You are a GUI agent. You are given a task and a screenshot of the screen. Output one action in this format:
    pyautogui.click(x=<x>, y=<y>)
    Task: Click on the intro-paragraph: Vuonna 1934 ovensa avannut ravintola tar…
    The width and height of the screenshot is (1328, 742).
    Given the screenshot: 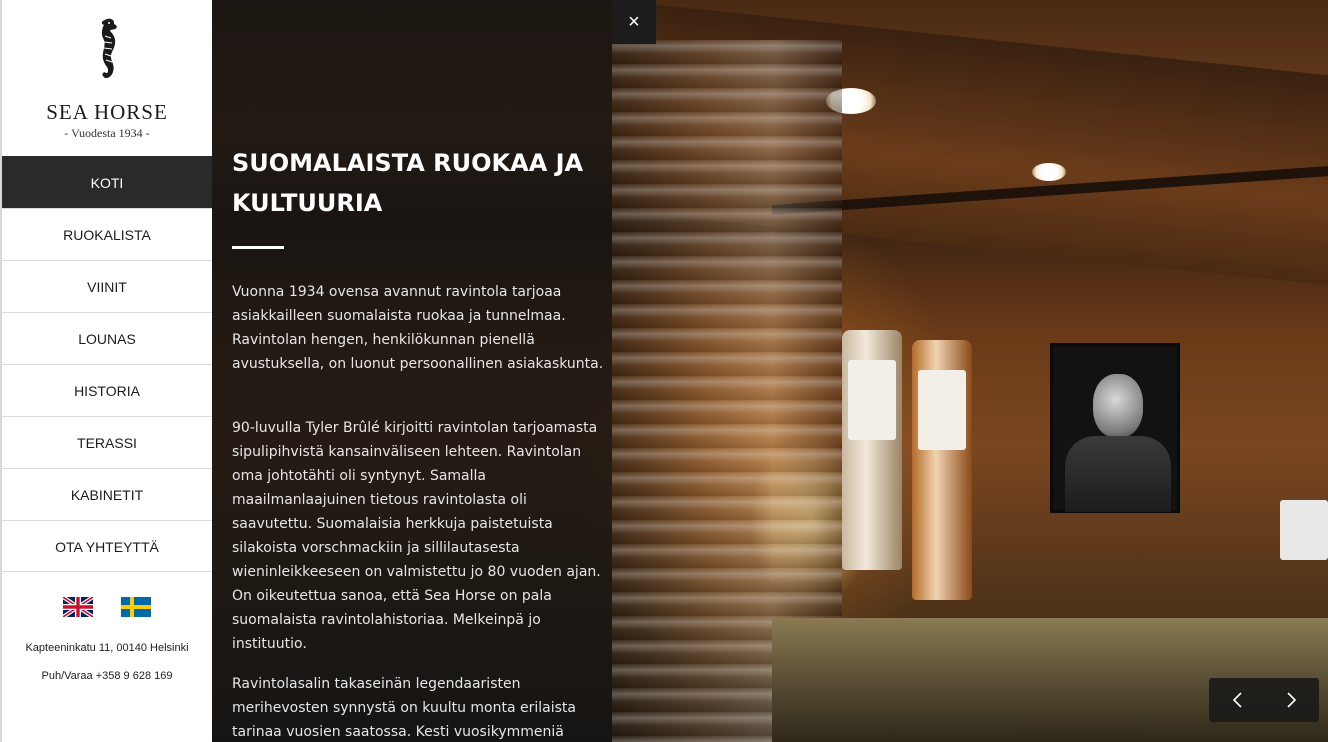 What is the action you would take?
    pyautogui.click(x=418, y=328)
    